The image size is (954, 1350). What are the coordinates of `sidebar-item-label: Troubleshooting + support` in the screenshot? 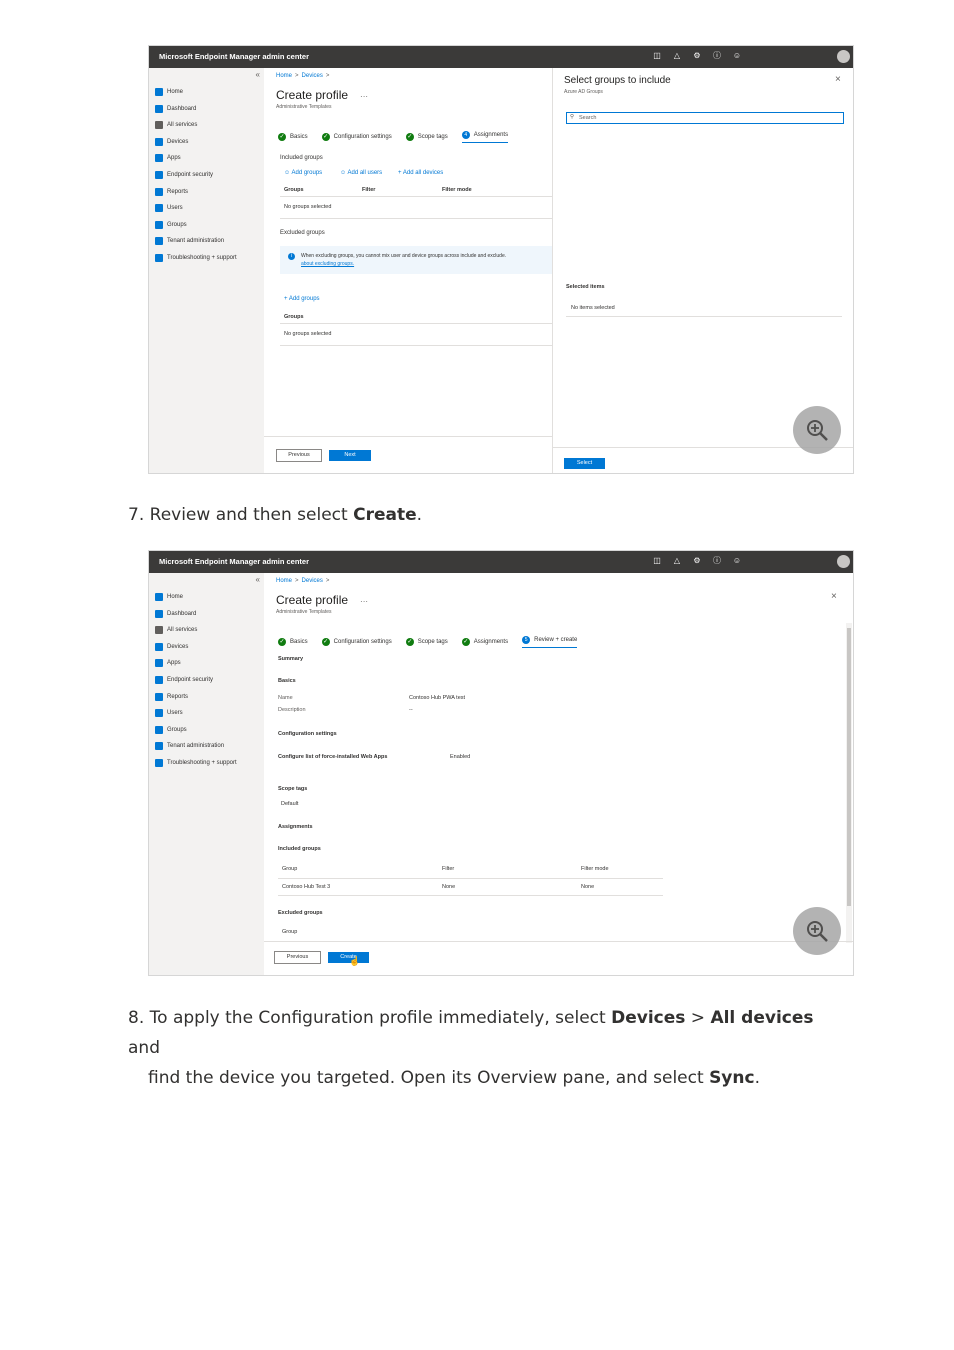 It's located at (202, 258).